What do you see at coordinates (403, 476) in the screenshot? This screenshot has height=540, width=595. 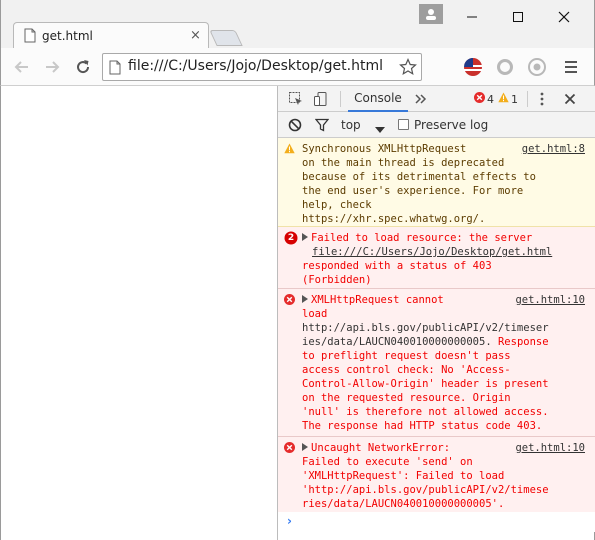 I see `message-line: 'XMLHttpRequest': Failed to load` at bounding box center [403, 476].